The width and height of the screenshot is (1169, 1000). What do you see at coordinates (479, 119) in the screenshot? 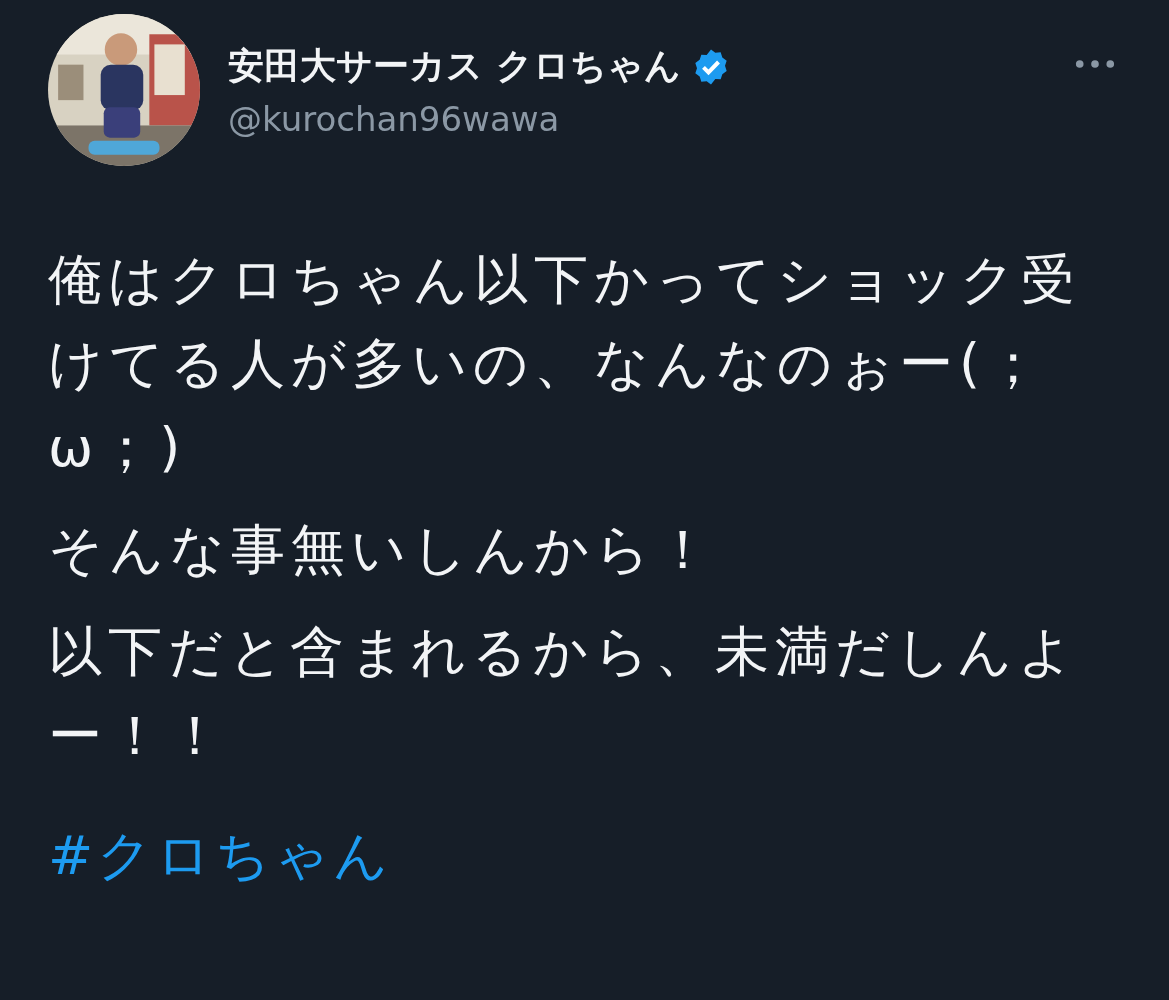
I see `author-handle: @kurochan96wawa` at bounding box center [479, 119].